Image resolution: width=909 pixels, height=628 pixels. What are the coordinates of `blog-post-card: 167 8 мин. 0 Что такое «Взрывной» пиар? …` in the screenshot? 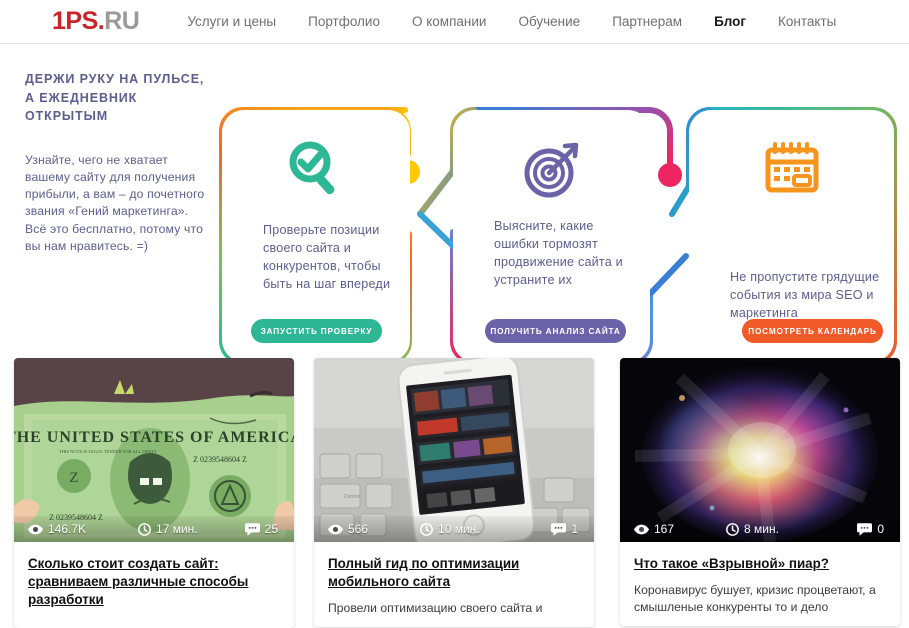 It's located at (760, 492).